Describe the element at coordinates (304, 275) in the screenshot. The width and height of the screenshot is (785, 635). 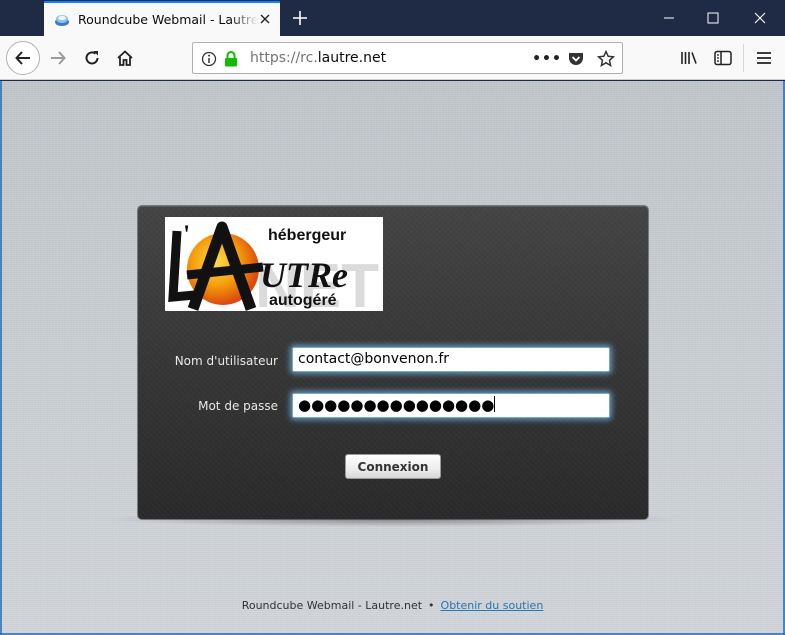
I see `svg-text: UTRe` at that location.